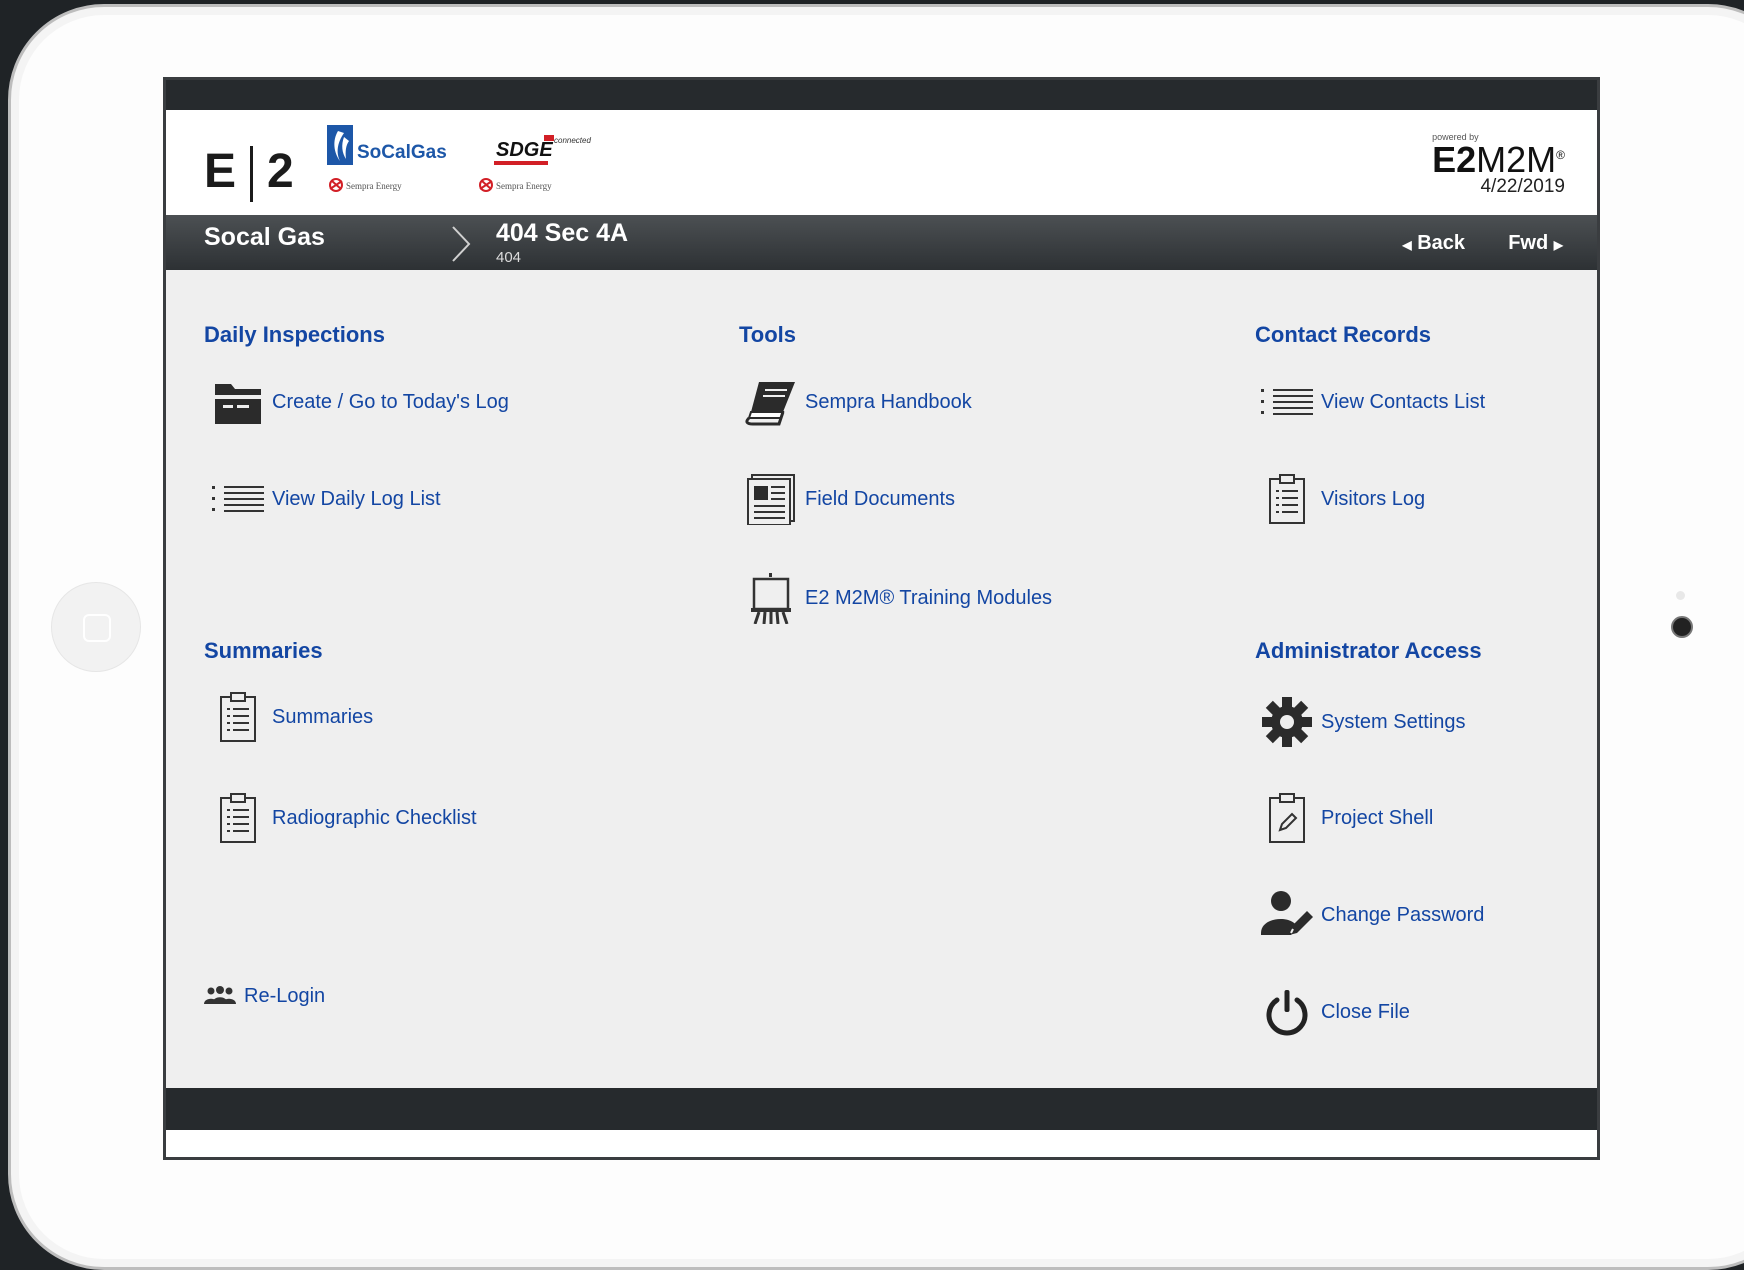  What do you see at coordinates (360, 402) in the screenshot?
I see `create-todays-log-link: Create / Go to Today's Log` at bounding box center [360, 402].